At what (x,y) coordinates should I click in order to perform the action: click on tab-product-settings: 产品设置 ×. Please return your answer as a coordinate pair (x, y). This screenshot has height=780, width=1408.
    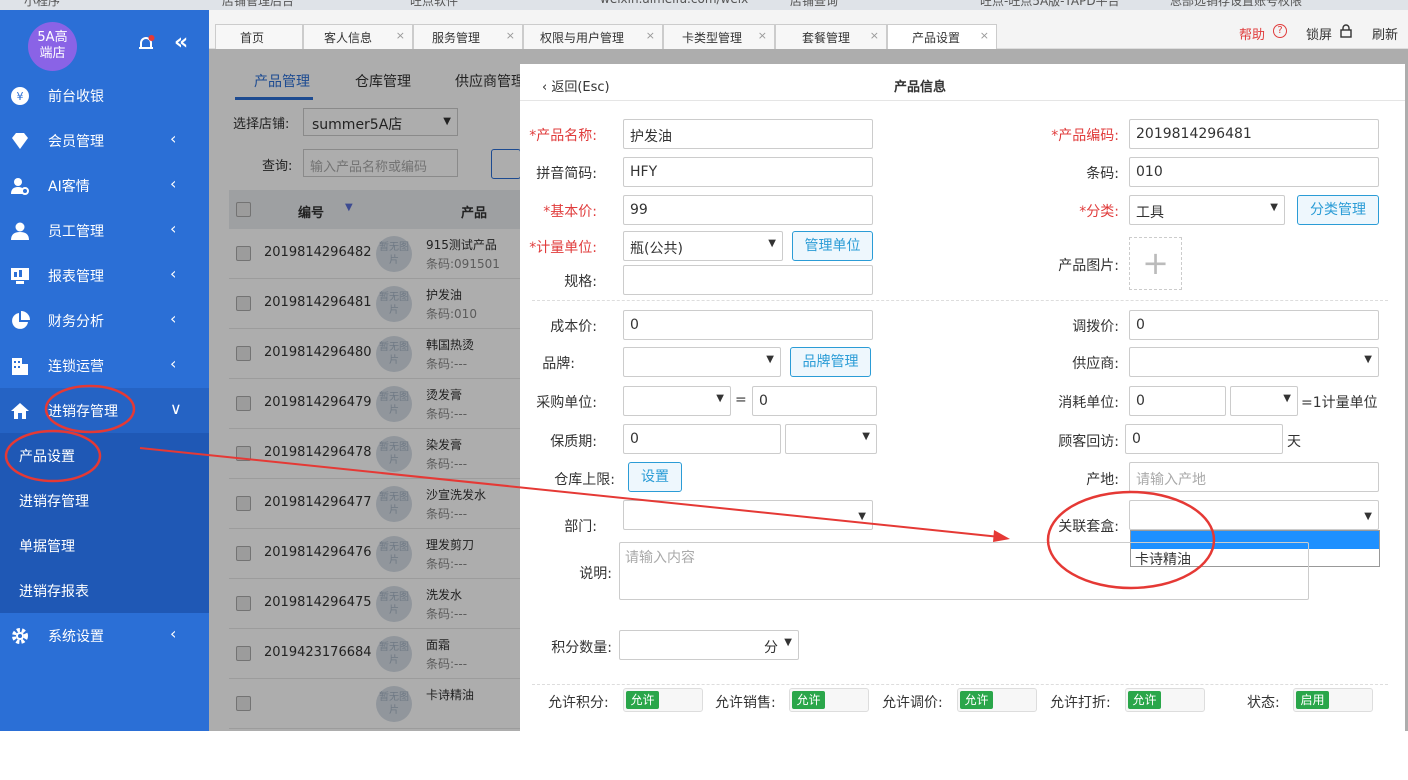
    Looking at the image, I should click on (942, 36).